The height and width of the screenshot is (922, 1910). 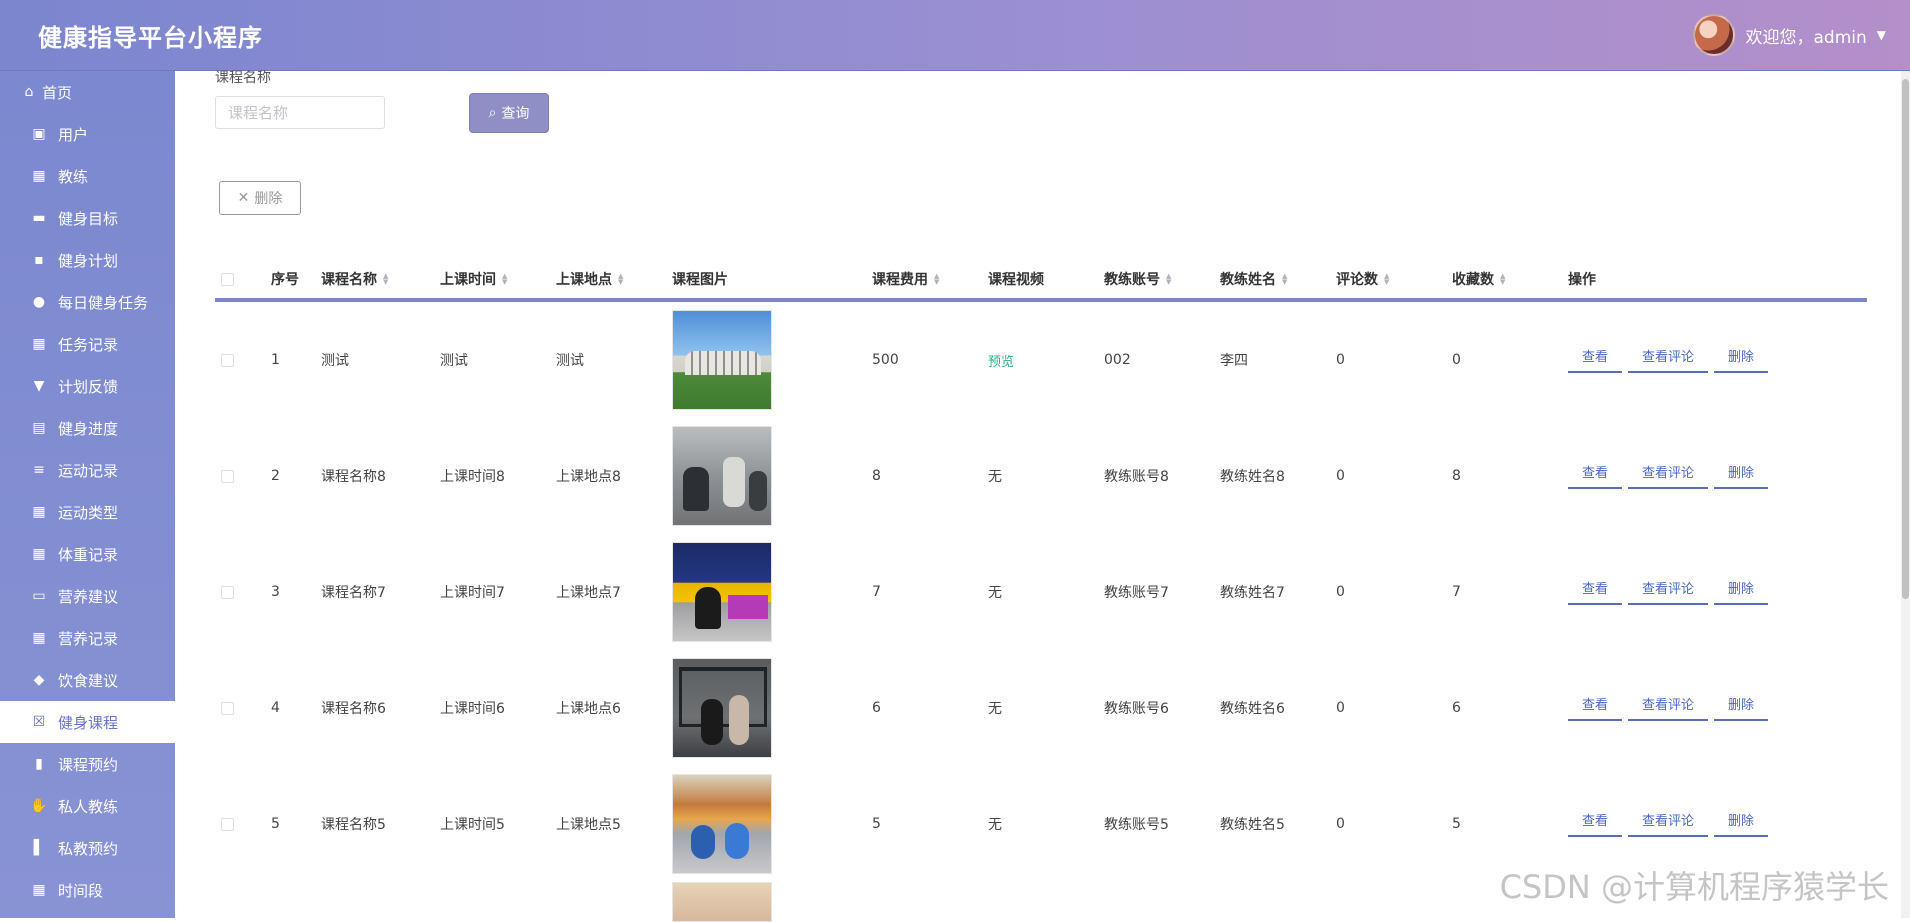 I want to click on book-icon: ▌, so click(x=39, y=848).